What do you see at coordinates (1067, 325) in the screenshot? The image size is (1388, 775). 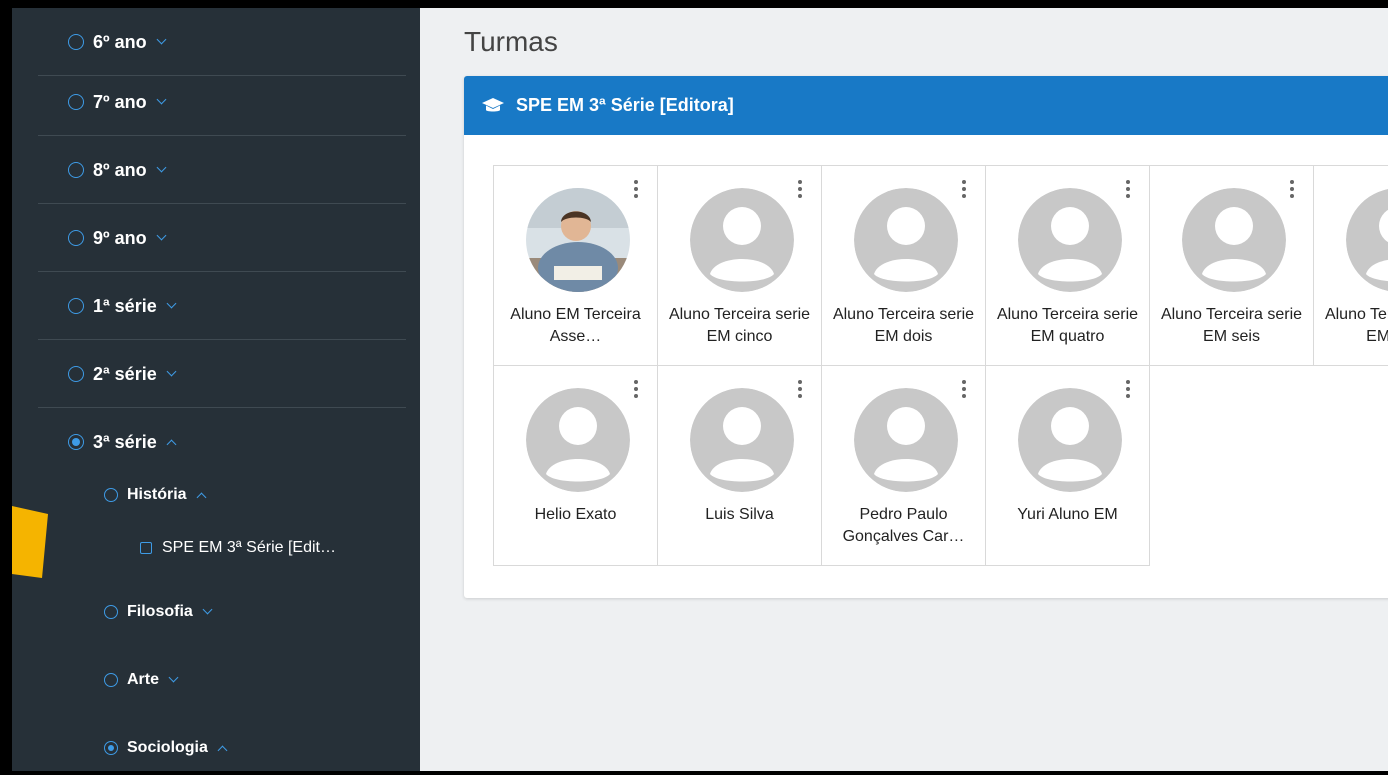 I see `student-name: Aluno Terceira serie EM quatro` at bounding box center [1067, 325].